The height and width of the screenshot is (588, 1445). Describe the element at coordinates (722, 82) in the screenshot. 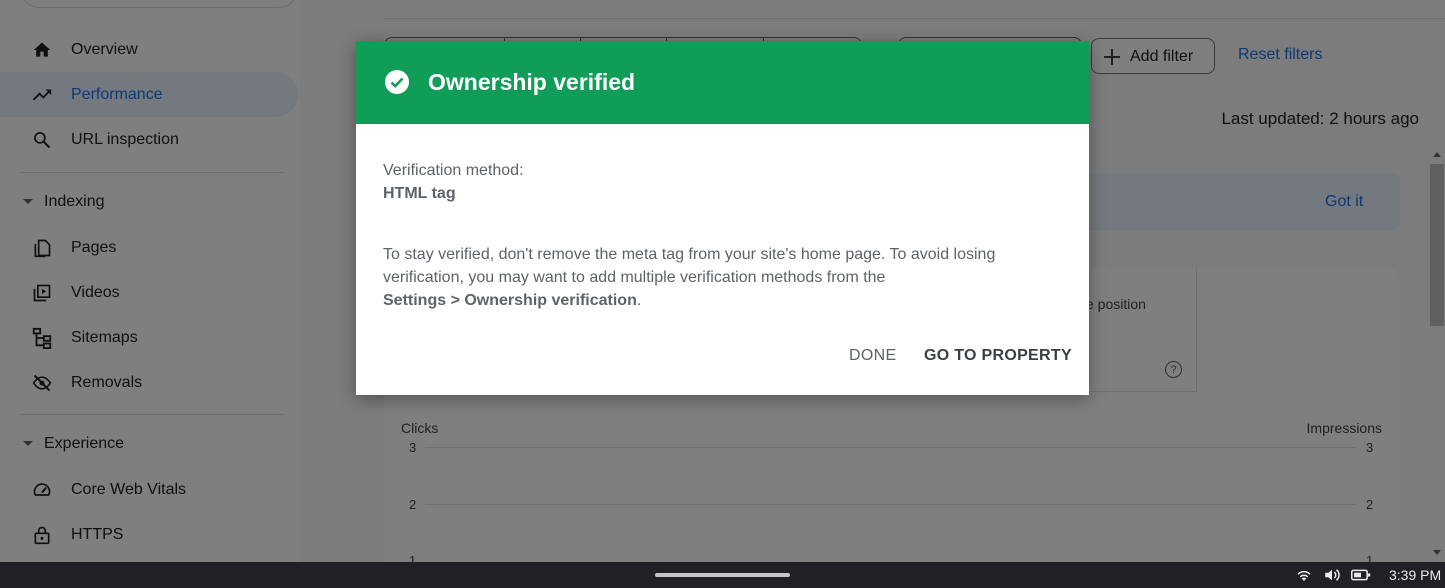

I see `dialog-header: Ownership verified` at that location.